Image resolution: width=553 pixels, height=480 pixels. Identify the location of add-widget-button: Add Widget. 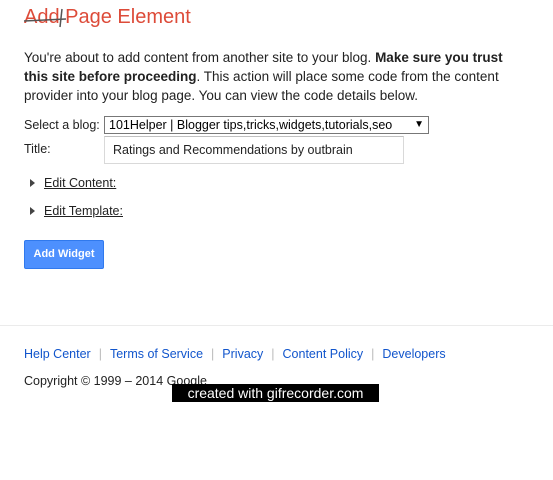
(64, 254).